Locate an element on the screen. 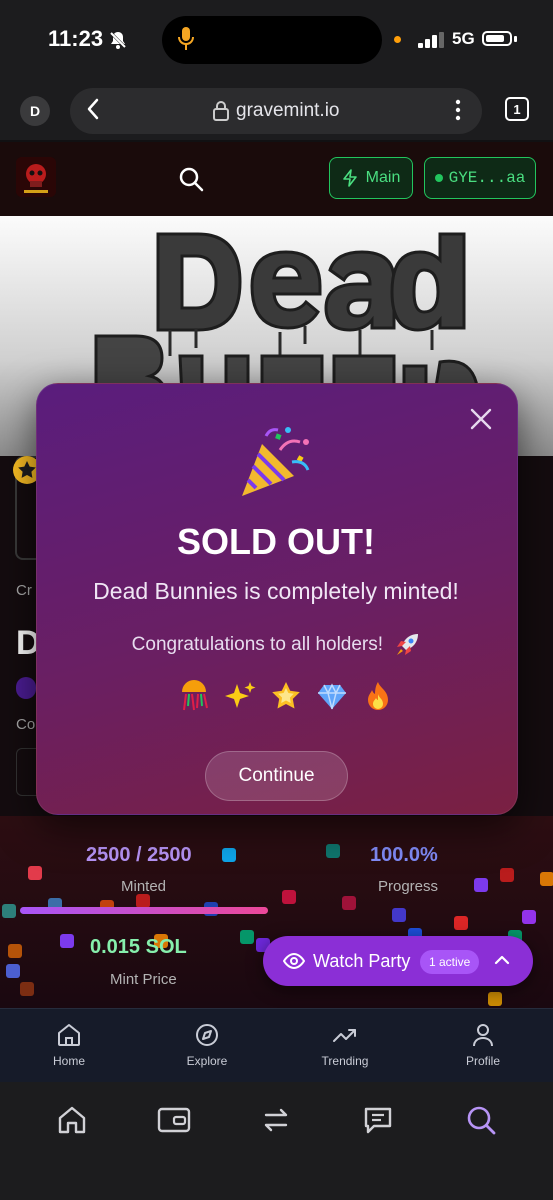 The height and width of the screenshot is (1200, 553). chevron-up-icon is located at coordinates (502, 960).